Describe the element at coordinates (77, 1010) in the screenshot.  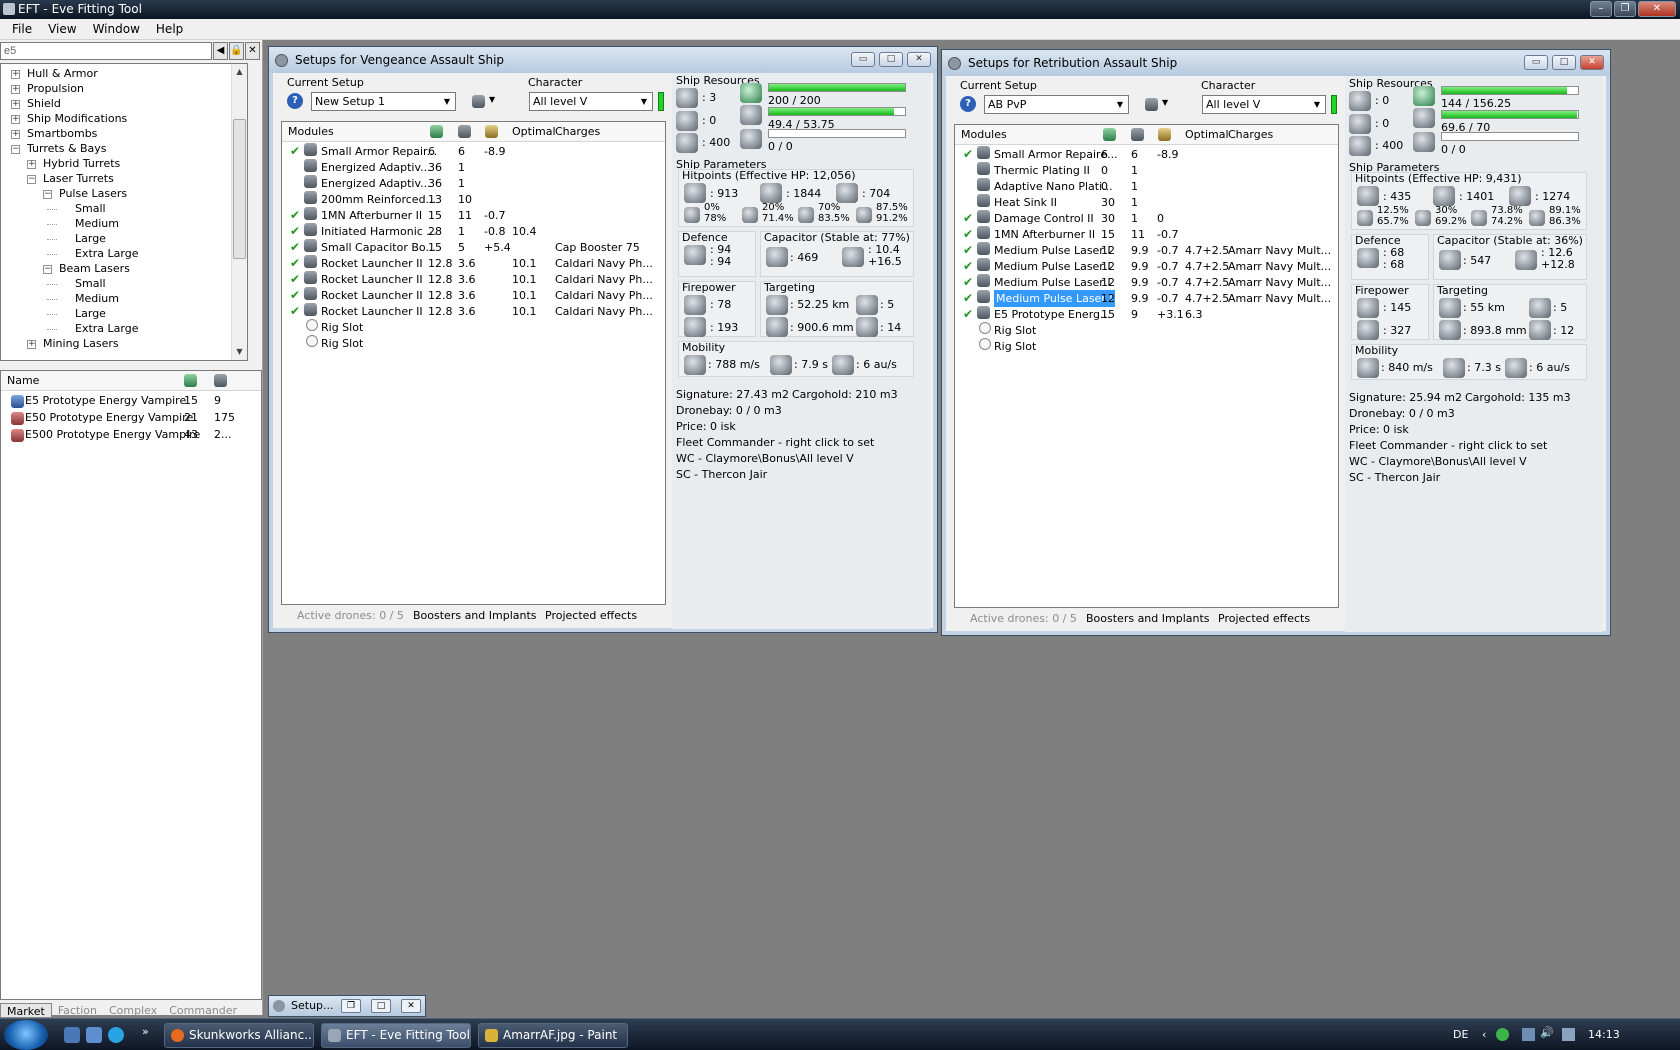
I see `tab-faction: Faction` at that location.